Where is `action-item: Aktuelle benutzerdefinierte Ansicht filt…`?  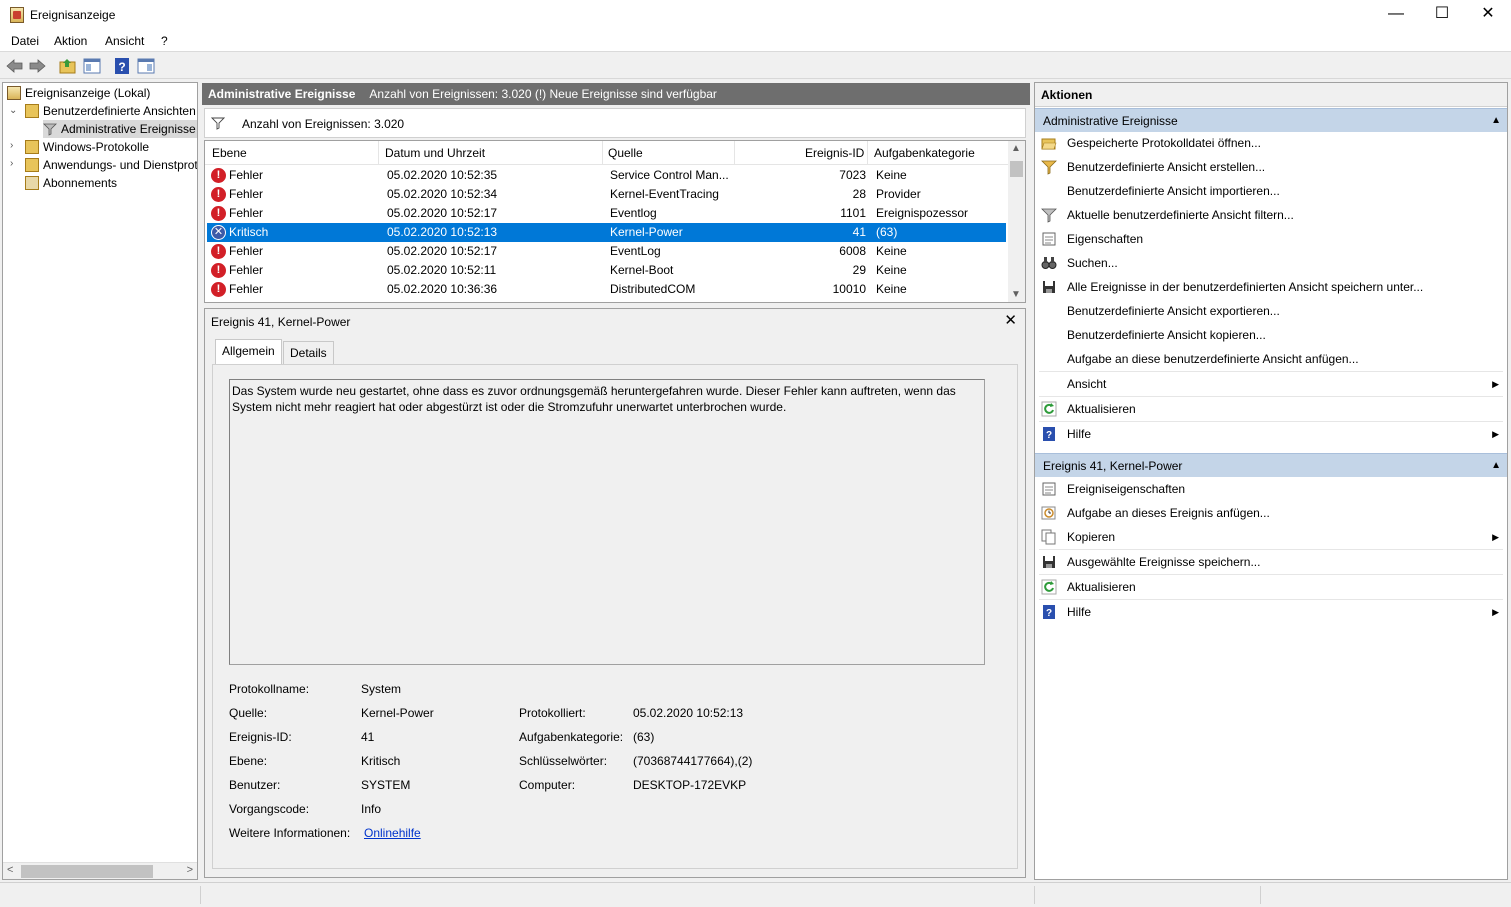
action-item: Aktuelle benutzerdefinierte Ansicht filt… is located at coordinates (1271, 215).